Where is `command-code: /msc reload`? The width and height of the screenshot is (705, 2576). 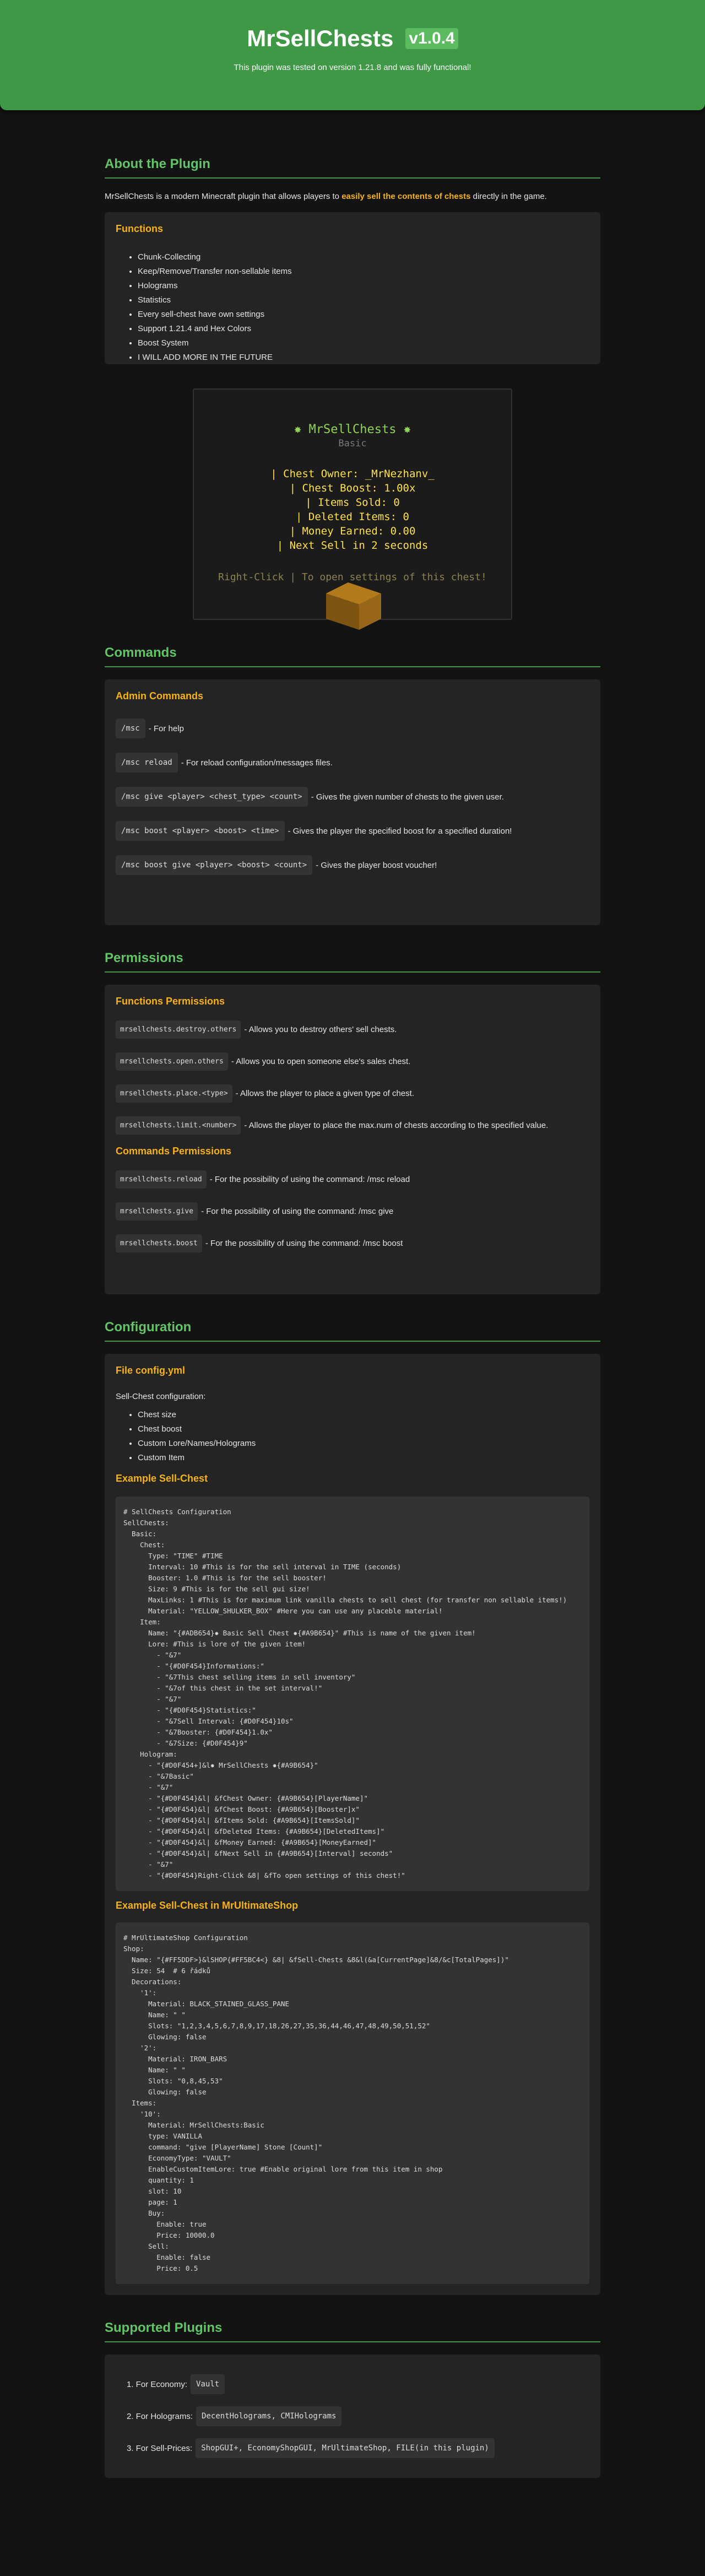 command-code: /msc reload is located at coordinates (147, 763).